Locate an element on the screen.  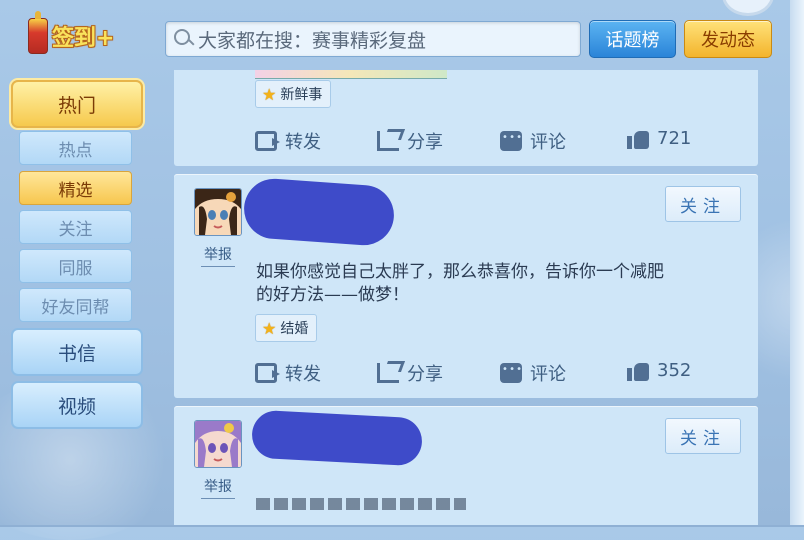
sidebar-item-hot: 热门 is located at coordinates (77, 104).